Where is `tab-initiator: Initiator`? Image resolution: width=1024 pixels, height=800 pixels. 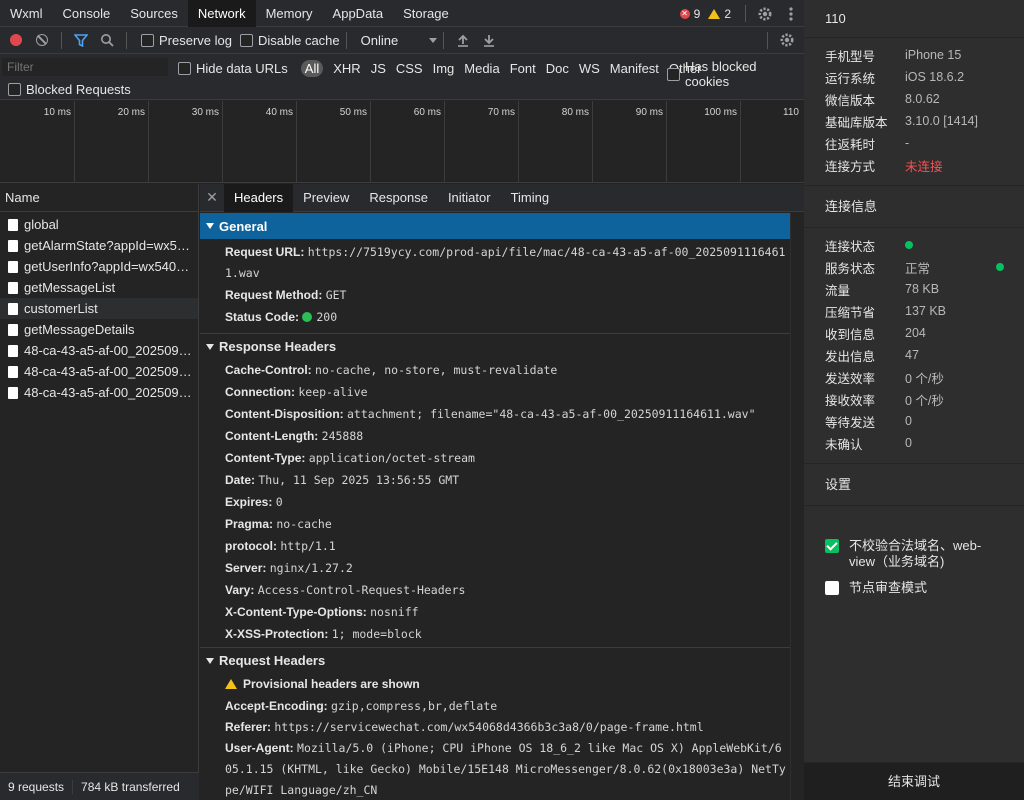 tab-initiator: Initiator is located at coordinates (469, 198).